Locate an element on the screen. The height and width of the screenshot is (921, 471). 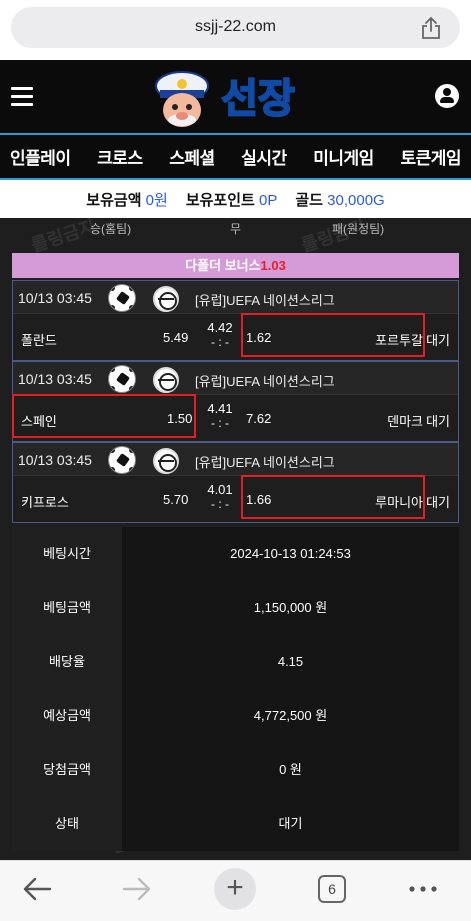
address-bar: ssjj-22.com is located at coordinates (235, 27).